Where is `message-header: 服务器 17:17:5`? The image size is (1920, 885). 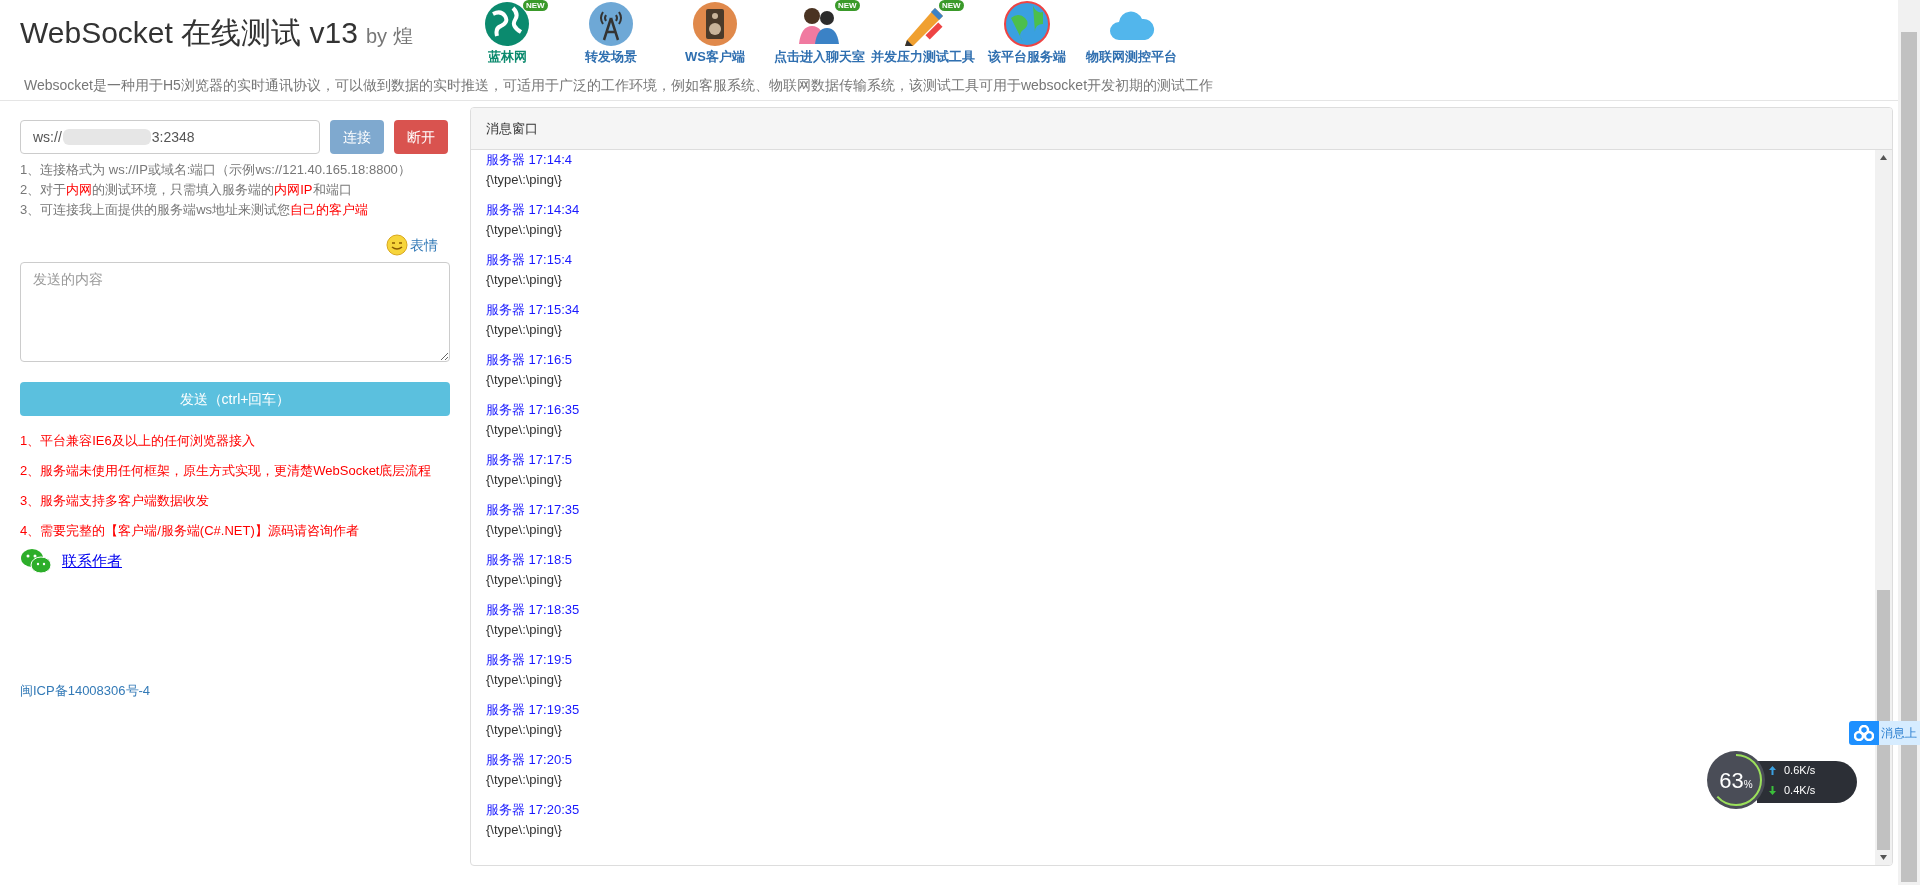 message-header: 服务器 17:17:5 is located at coordinates (529, 460).